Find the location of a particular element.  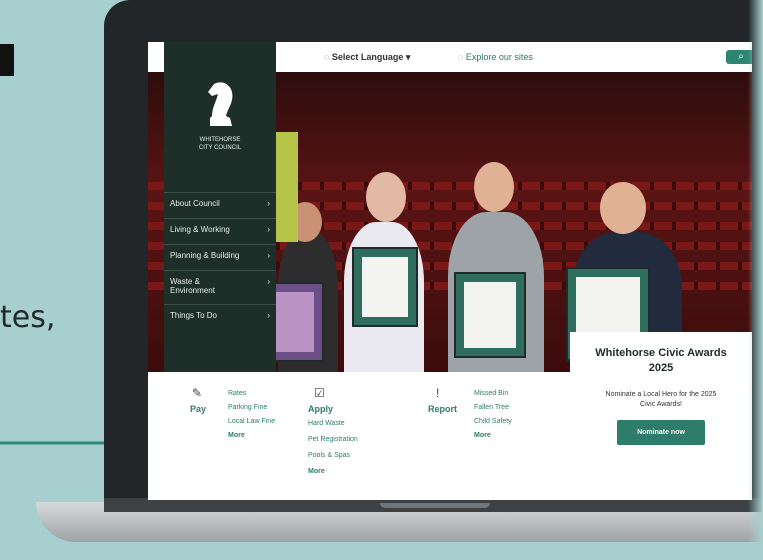

apply-link-pet-registration: Pet Registration is located at coordinates (333, 439).